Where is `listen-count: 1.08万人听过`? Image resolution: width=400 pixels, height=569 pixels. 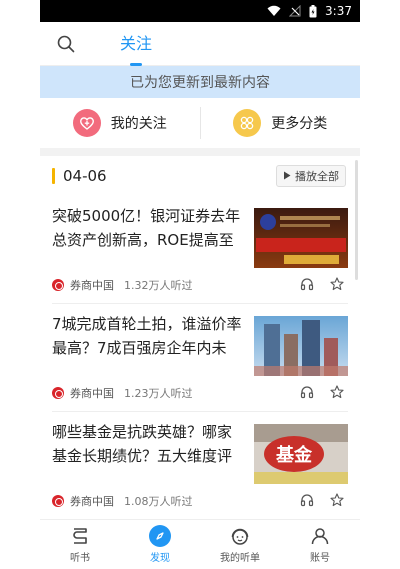 listen-count: 1.08万人听过 is located at coordinates (158, 501).